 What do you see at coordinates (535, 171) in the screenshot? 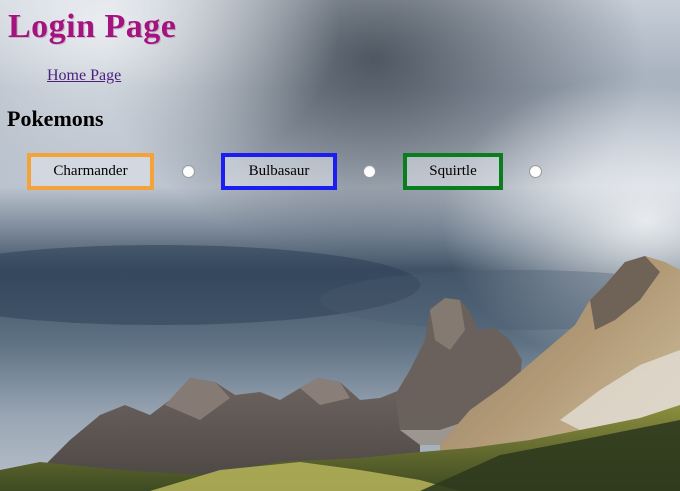
I see `squirtle-radio` at bounding box center [535, 171].